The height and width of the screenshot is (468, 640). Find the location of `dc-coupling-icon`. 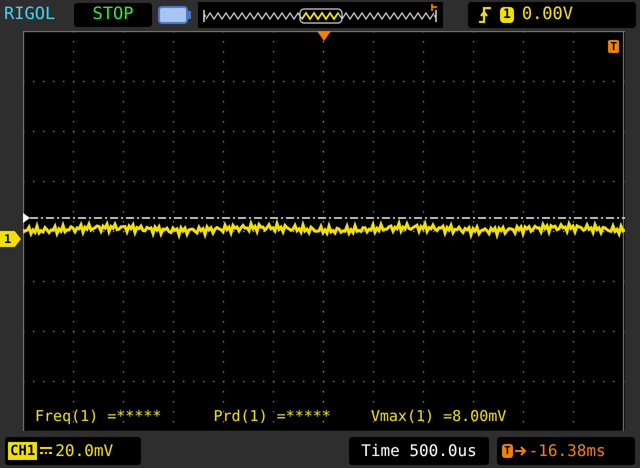

dc-coupling-icon is located at coordinates (46, 451).